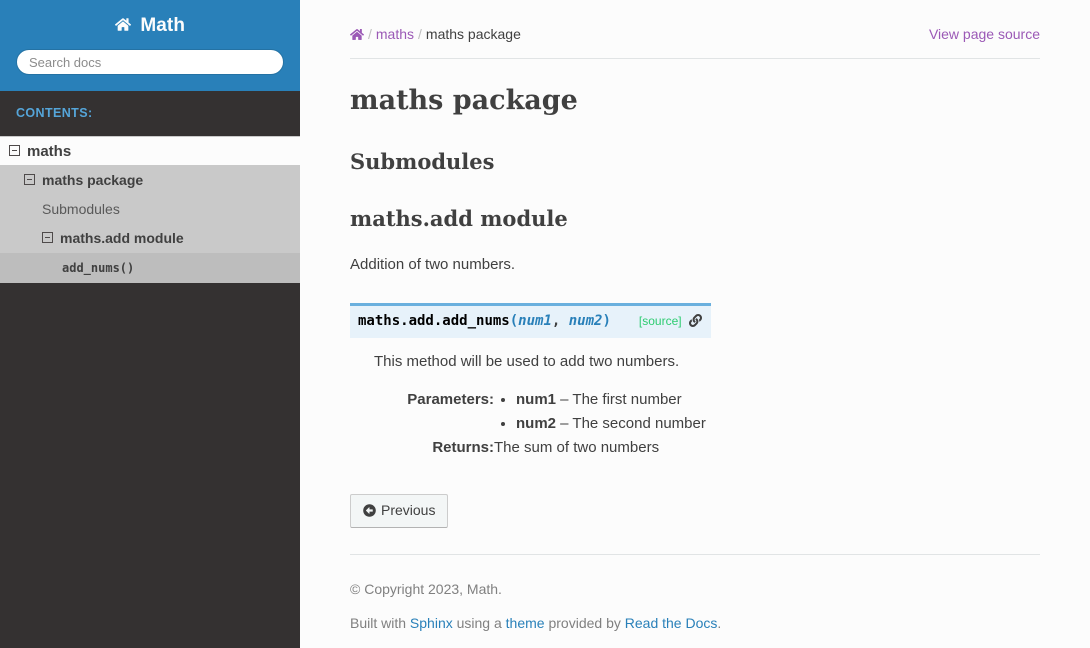 The width and height of the screenshot is (1090, 648). Describe the element at coordinates (422, 162) in the screenshot. I see `heading-submodules: Submodules` at that location.